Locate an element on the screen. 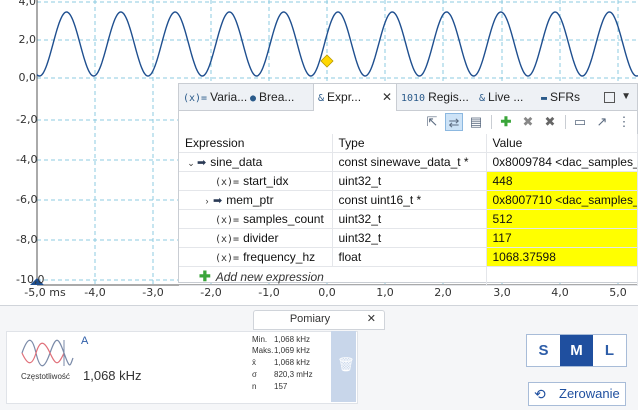  tab-measurements: Pomiary ✕ is located at coordinates (319, 320).